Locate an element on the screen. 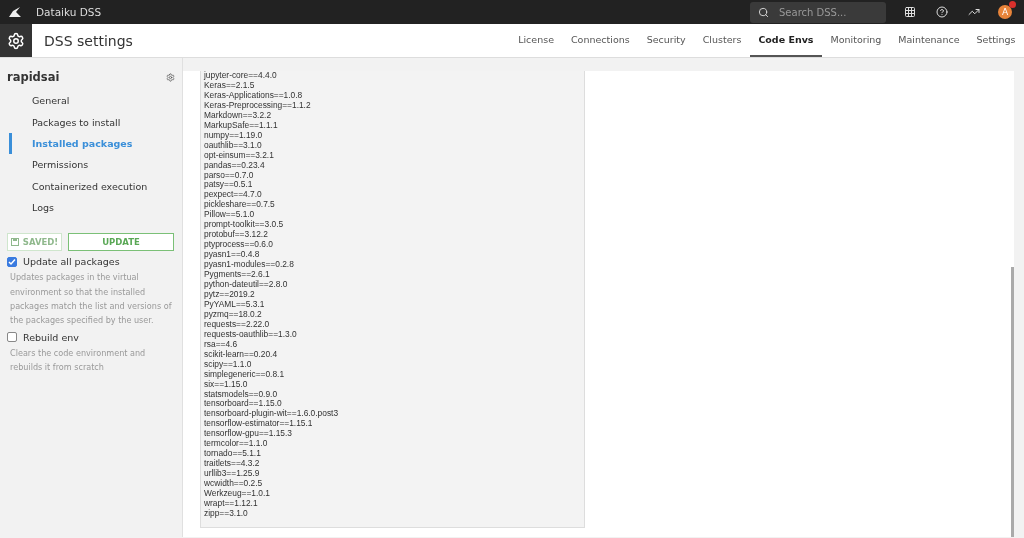 This screenshot has width=1024, height=538. package-entry: Pillow==5.1.0 is located at coordinates (229, 215).